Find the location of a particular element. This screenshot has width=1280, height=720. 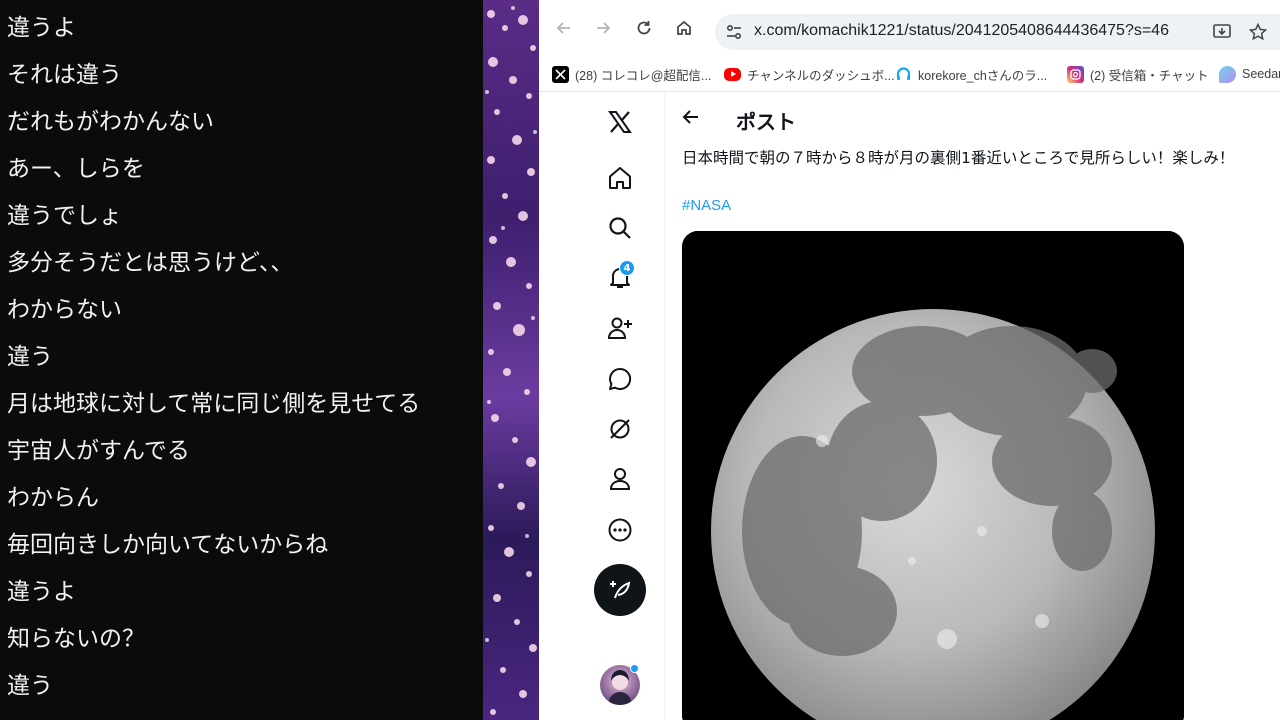

nav-messages is located at coordinates (620, 379).